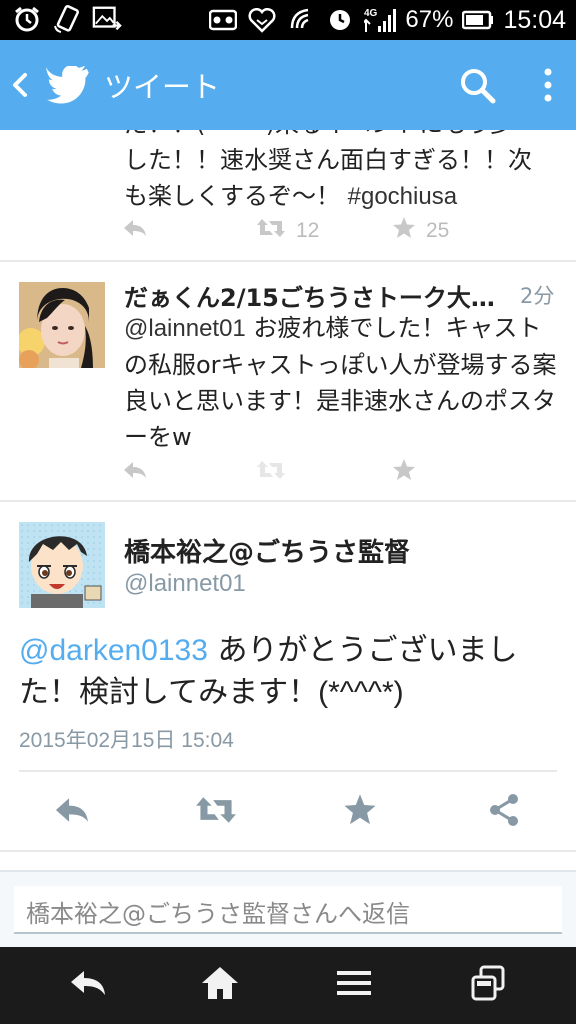 The height and width of the screenshot is (1024, 576). I want to click on nav-menu-button, so click(354, 985).